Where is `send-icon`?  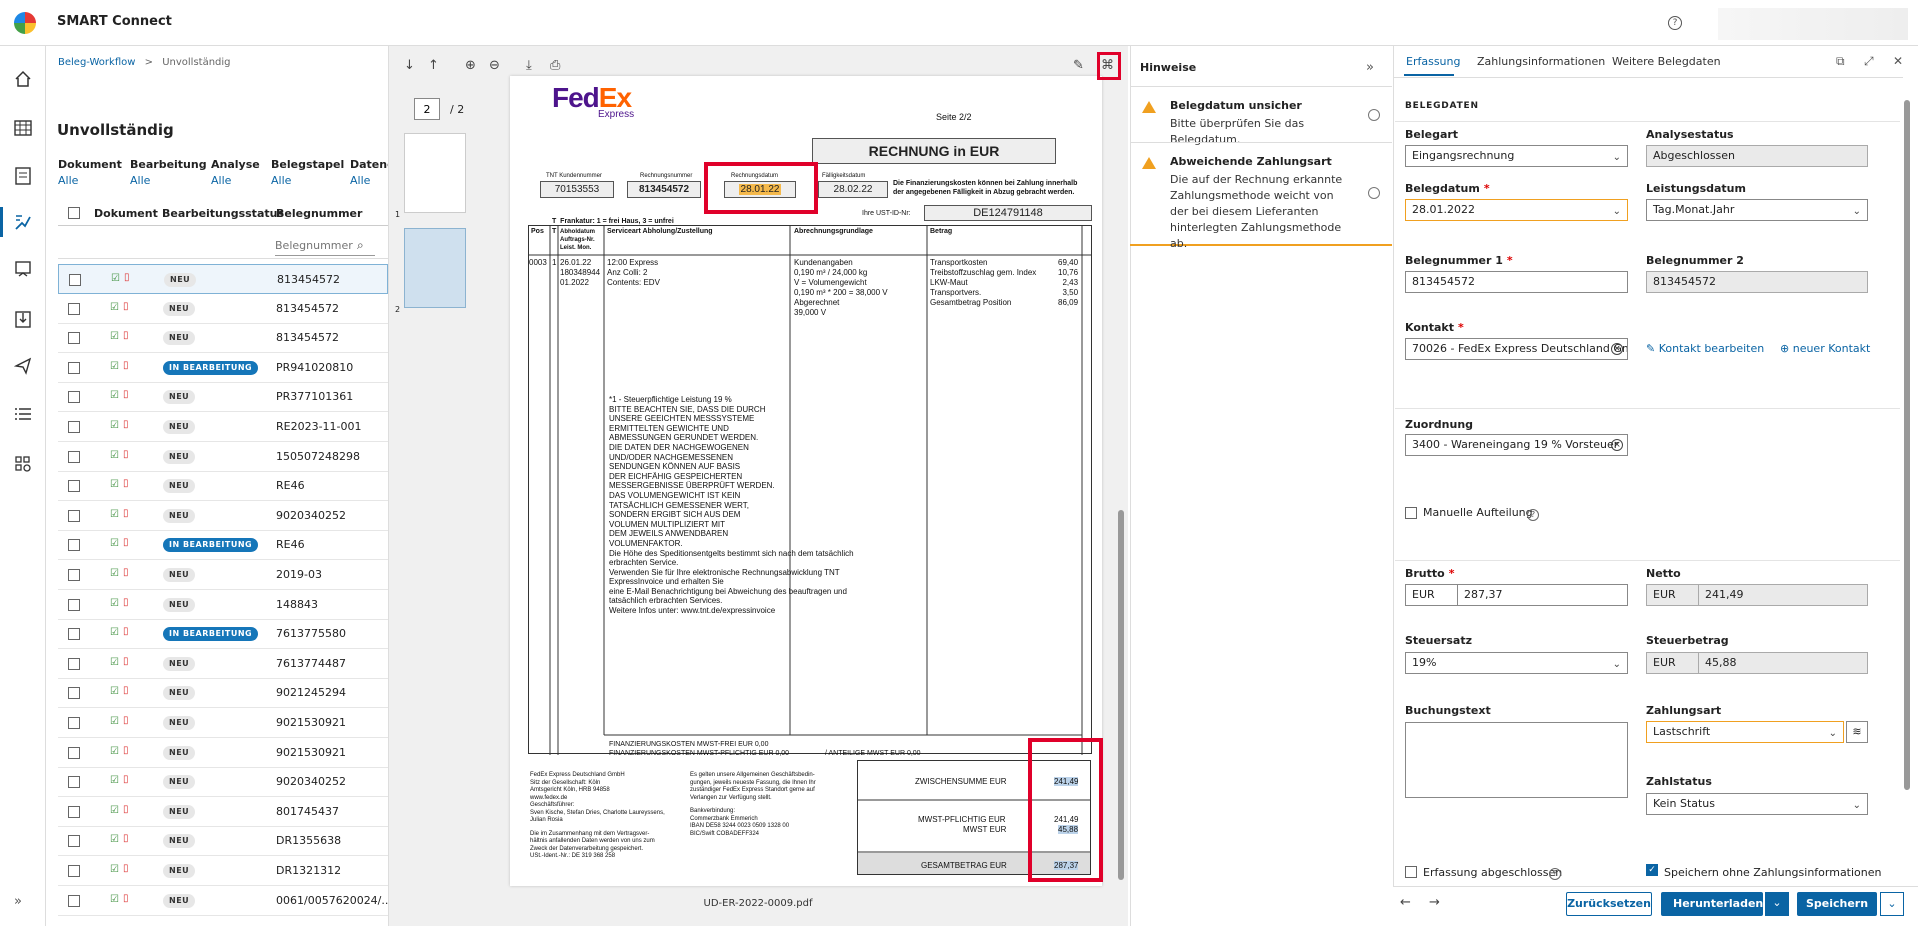 send-icon is located at coordinates (23, 366).